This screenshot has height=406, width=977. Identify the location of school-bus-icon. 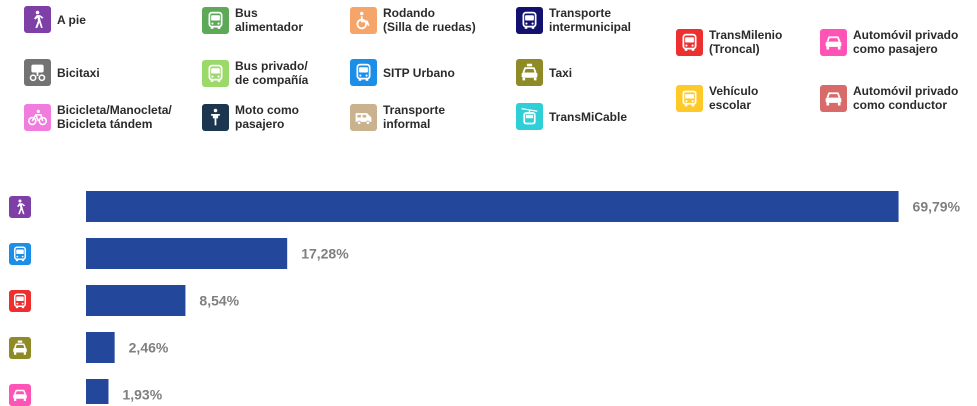
(689, 98).